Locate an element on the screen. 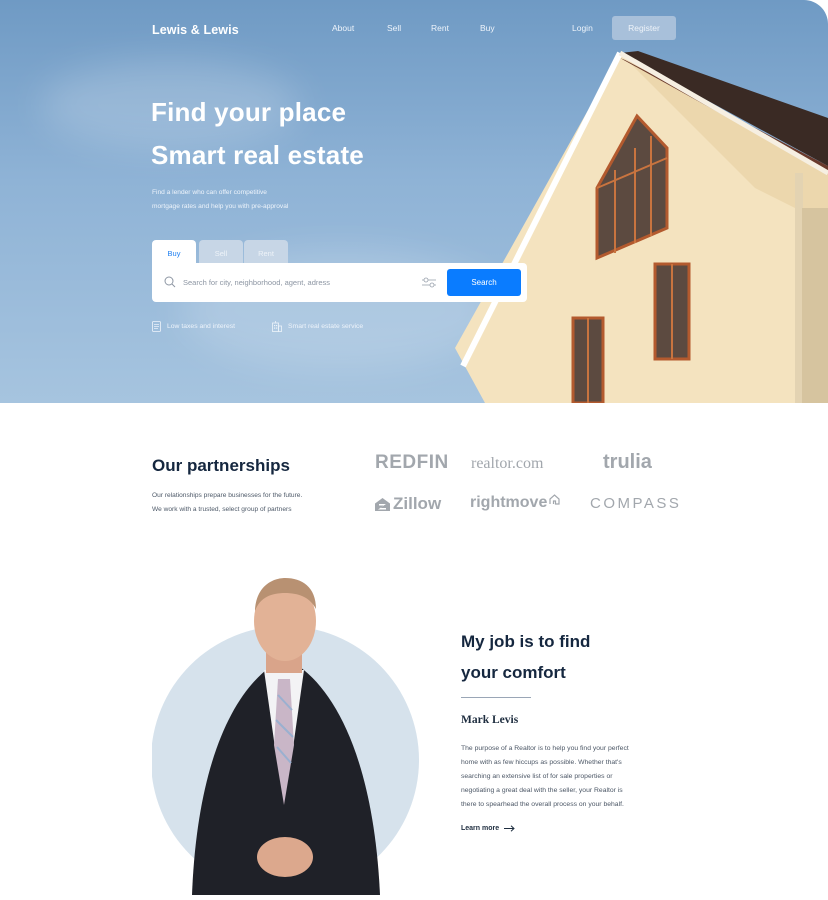  logo-zillow: Zillow is located at coordinates (408, 504).